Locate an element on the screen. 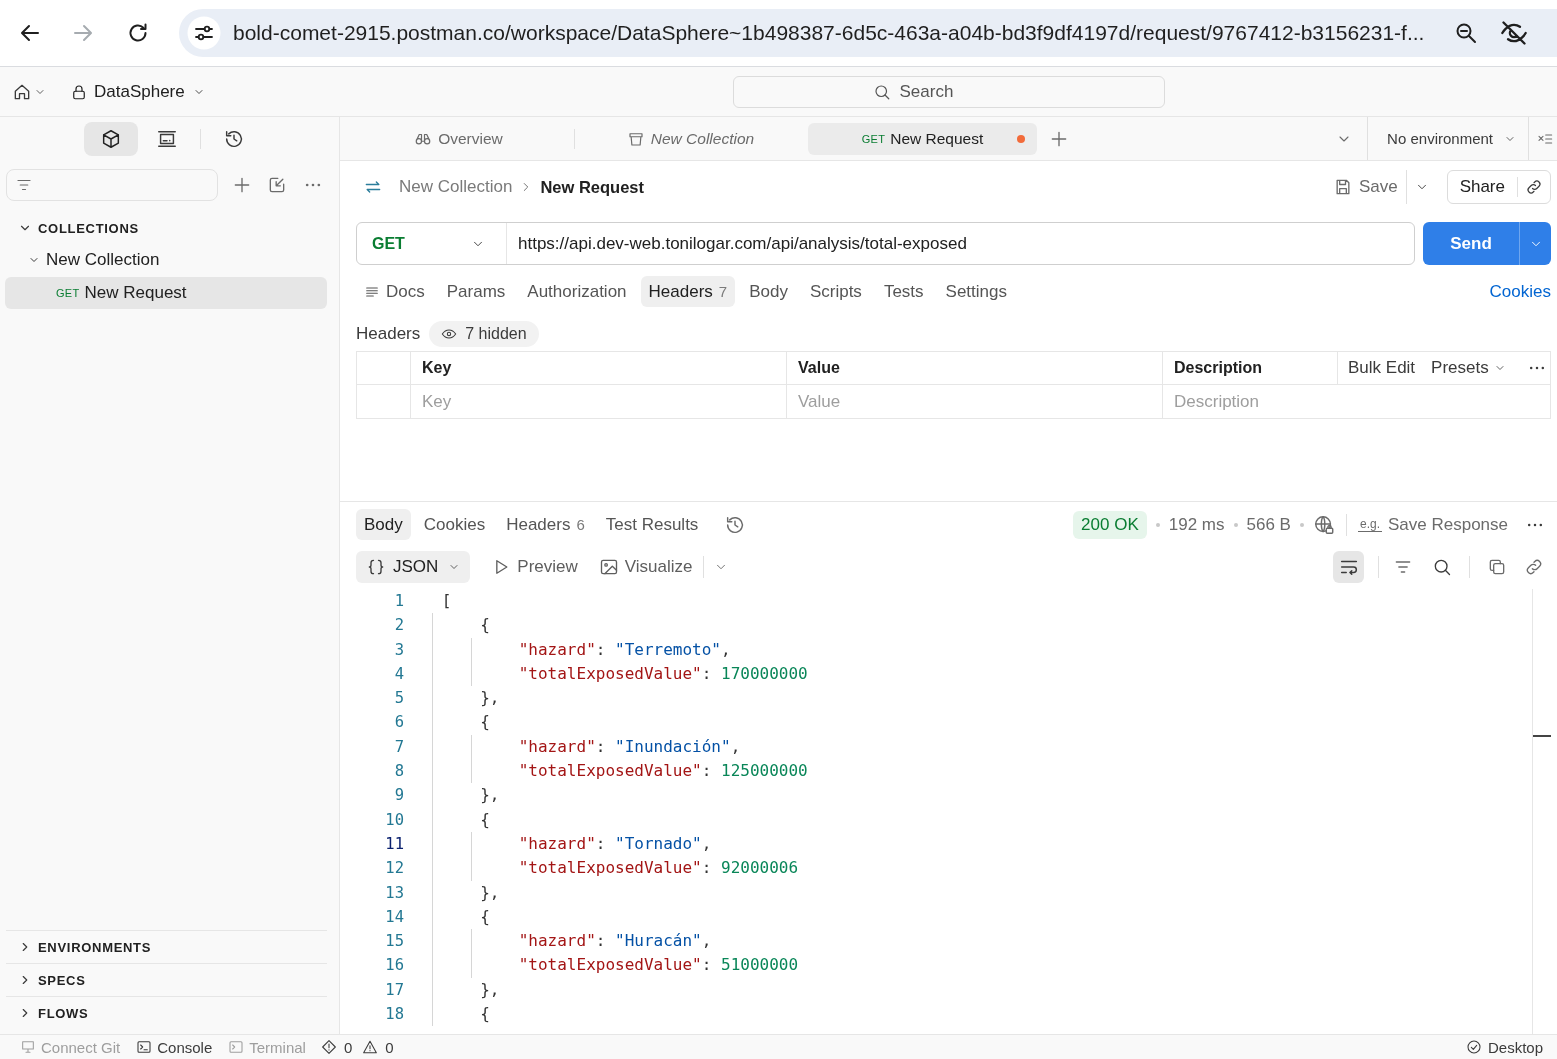 This screenshot has width=1557, height=1059. editor-tab: GET New Request is located at coordinates (922, 138).